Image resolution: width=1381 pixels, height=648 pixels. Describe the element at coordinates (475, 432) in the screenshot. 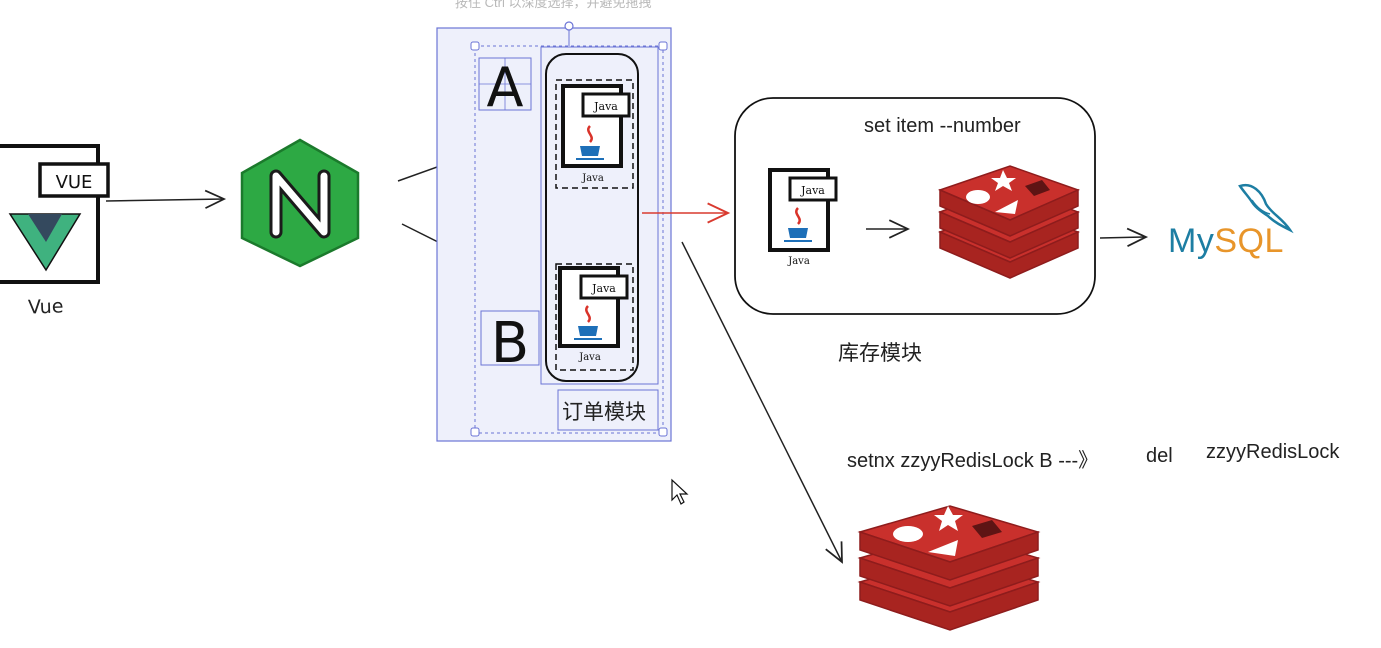

I see `resize-handle-bl` at that location.